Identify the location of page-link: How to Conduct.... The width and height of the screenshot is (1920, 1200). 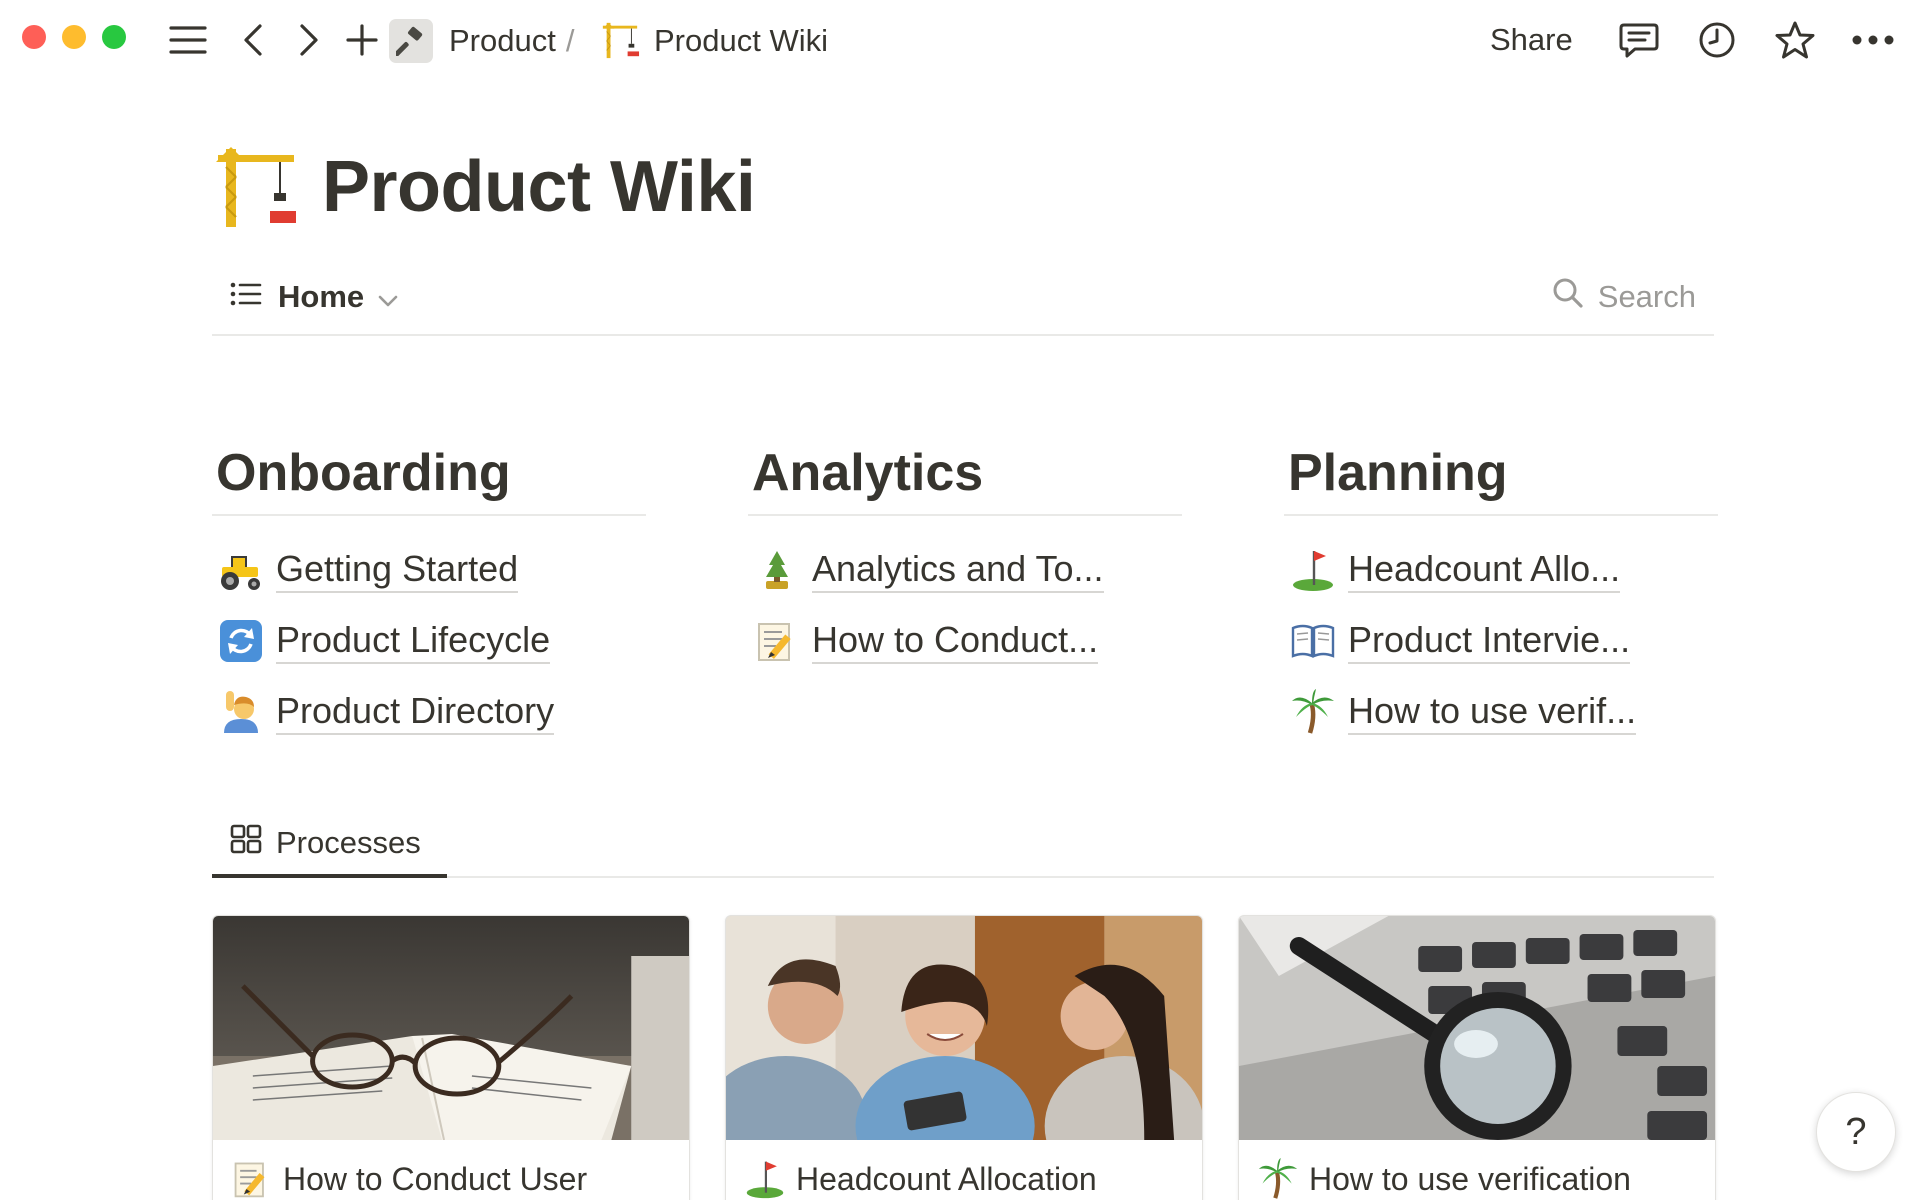
(955, 641).